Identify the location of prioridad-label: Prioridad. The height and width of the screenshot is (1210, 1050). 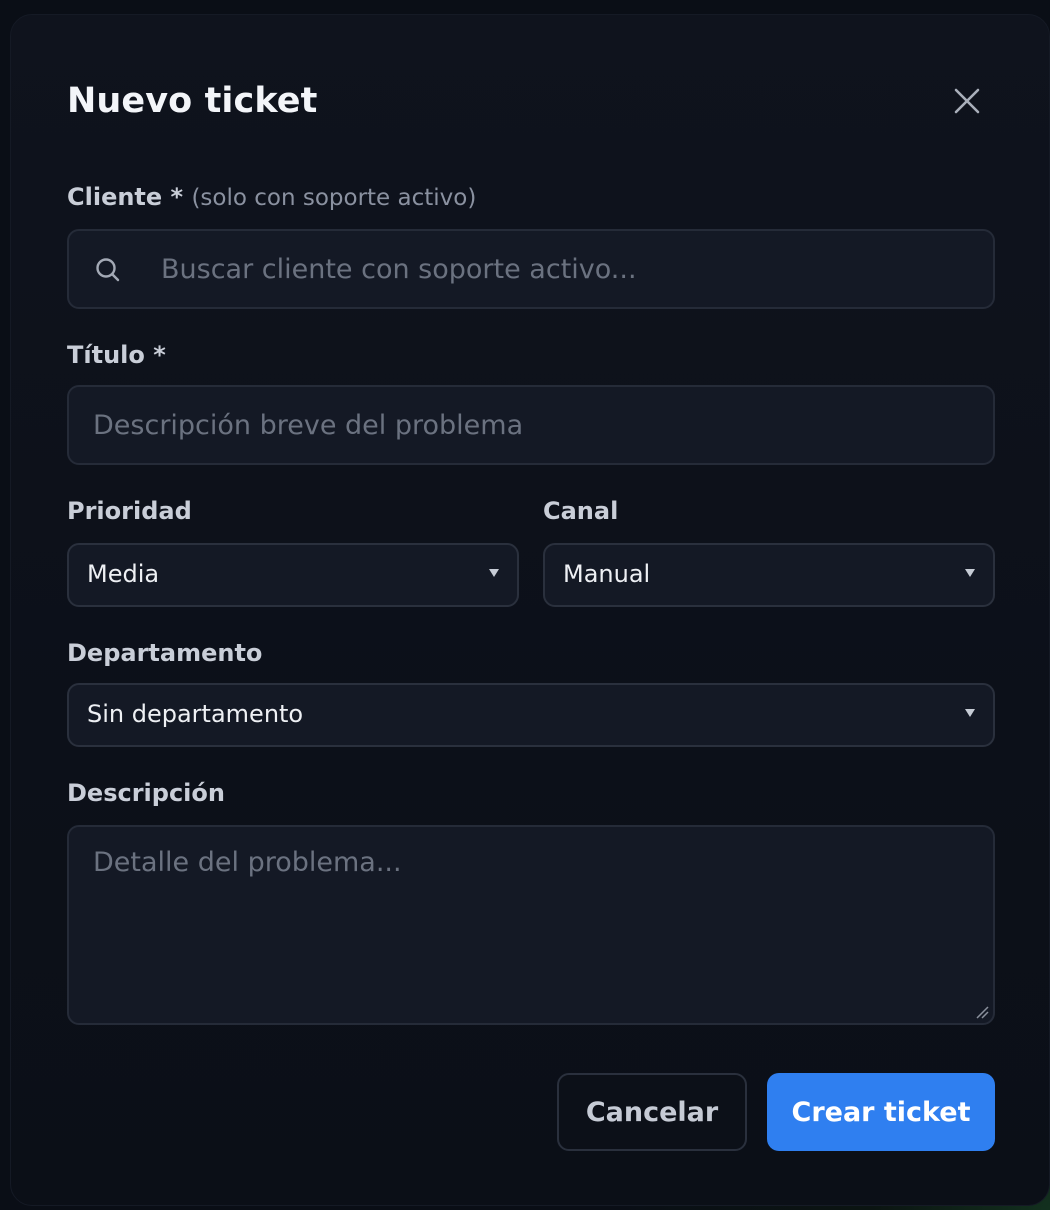
(129, 511).